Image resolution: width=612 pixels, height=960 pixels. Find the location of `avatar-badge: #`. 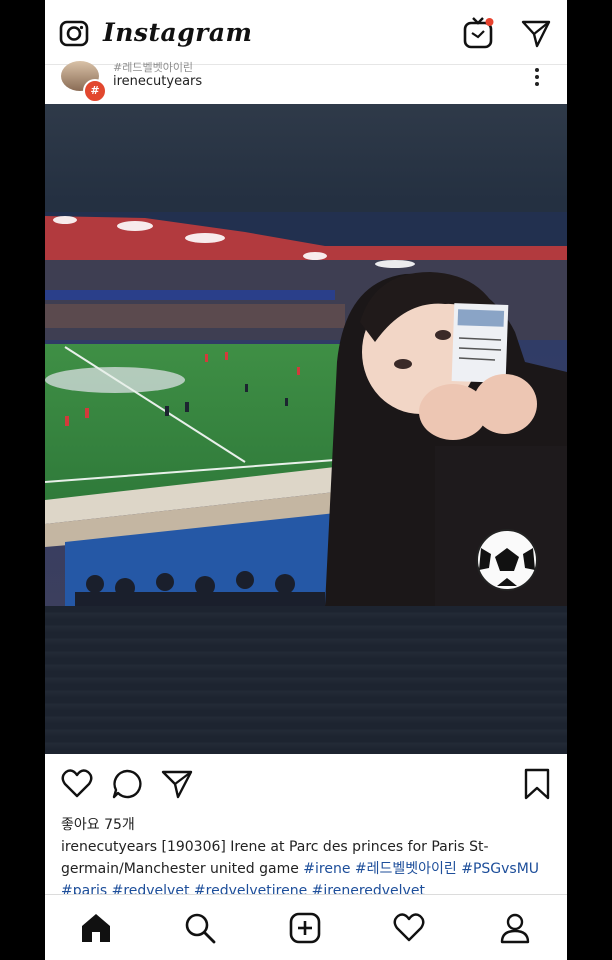

avatar-badge: # is located at coordinates (95, 91).